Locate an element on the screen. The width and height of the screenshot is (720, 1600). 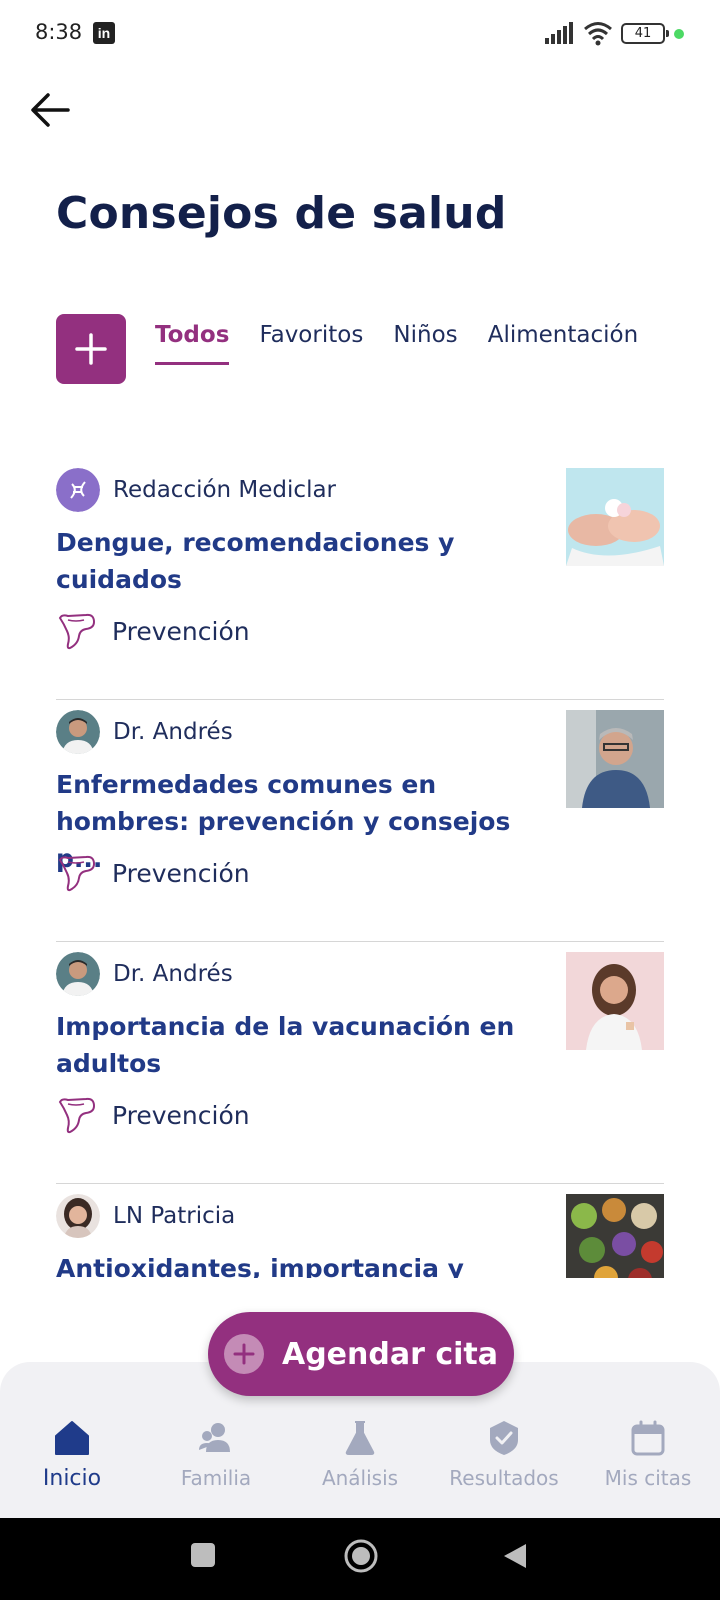
tab-ninos: Niños is located at coordinates (425, 342).